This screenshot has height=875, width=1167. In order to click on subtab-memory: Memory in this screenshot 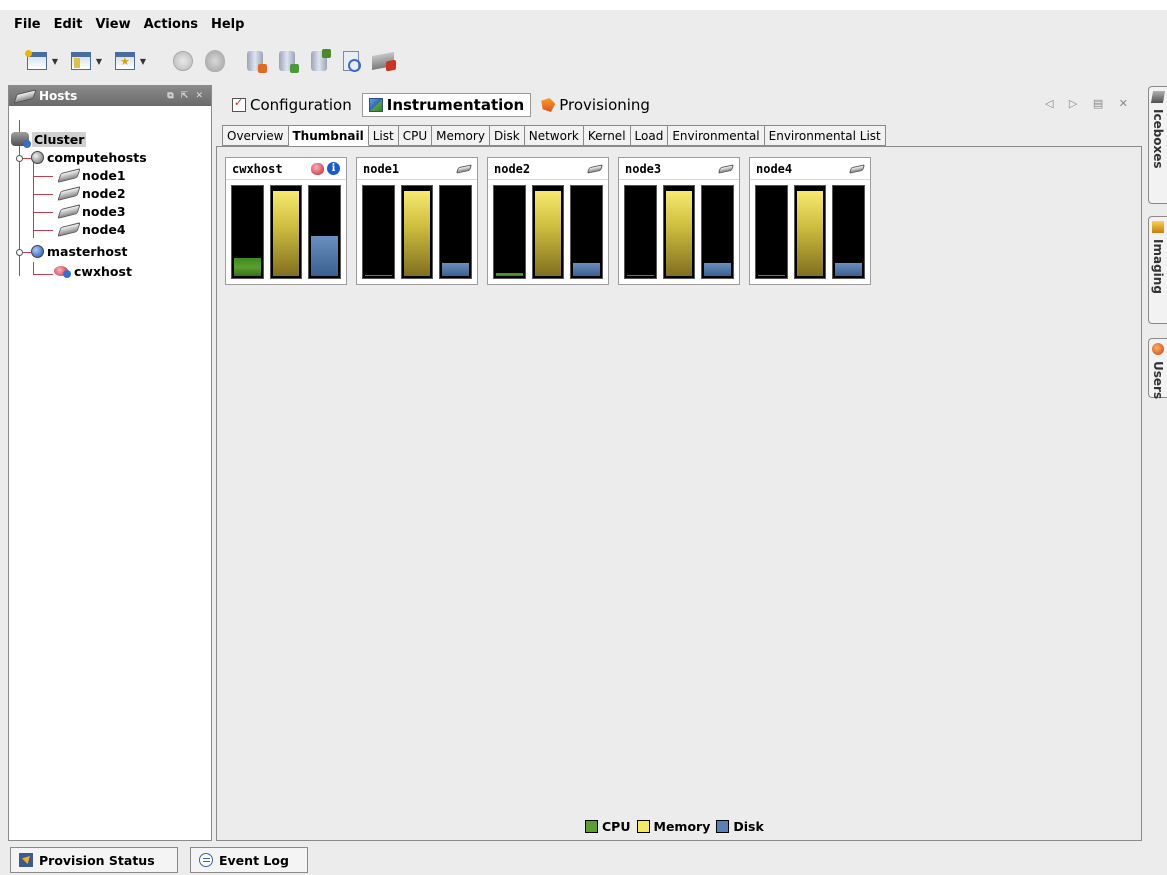, I will do `click(461, 135)`.